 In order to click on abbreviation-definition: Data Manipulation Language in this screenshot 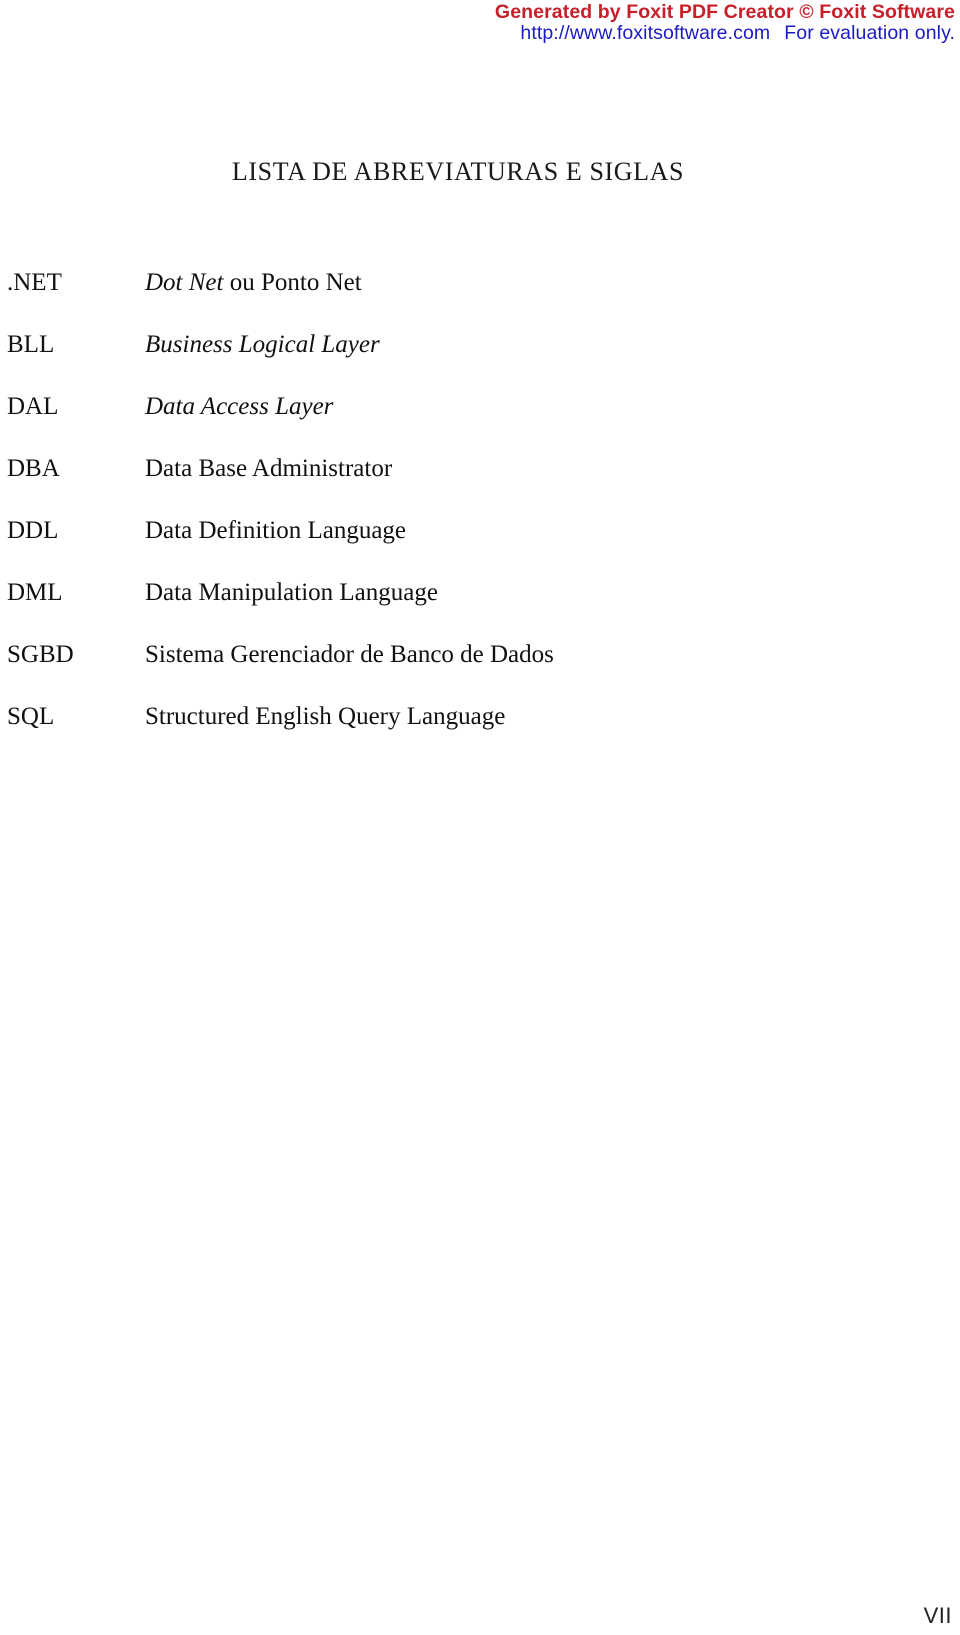, I will do `click(291, 592)`.